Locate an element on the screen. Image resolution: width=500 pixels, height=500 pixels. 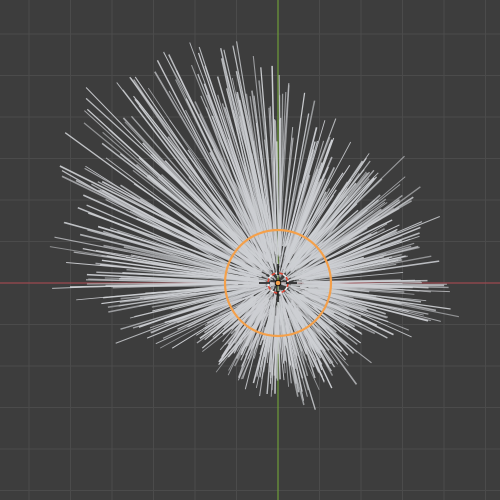
hair-strand is located at coordinates (352, 284).